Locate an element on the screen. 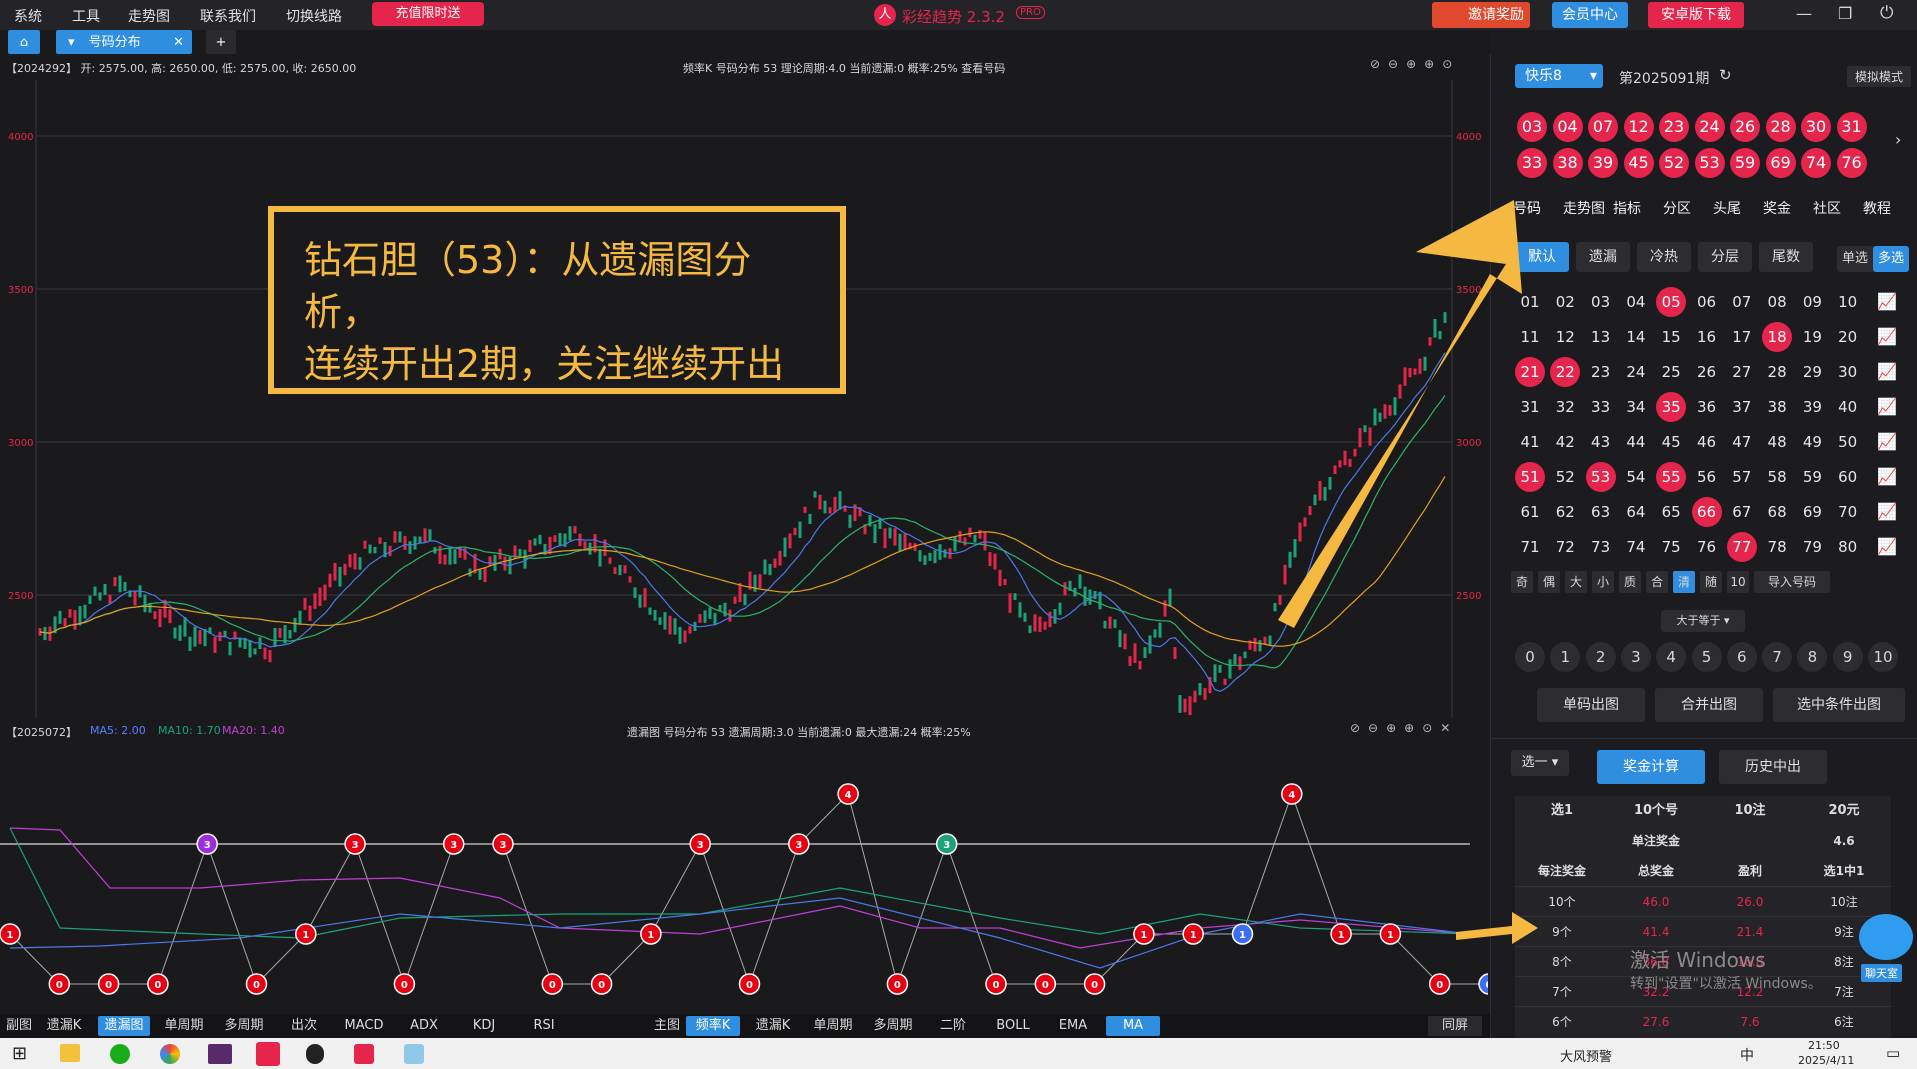  choose-select: 选一 ▾ is located at coordinates (1540, 763).